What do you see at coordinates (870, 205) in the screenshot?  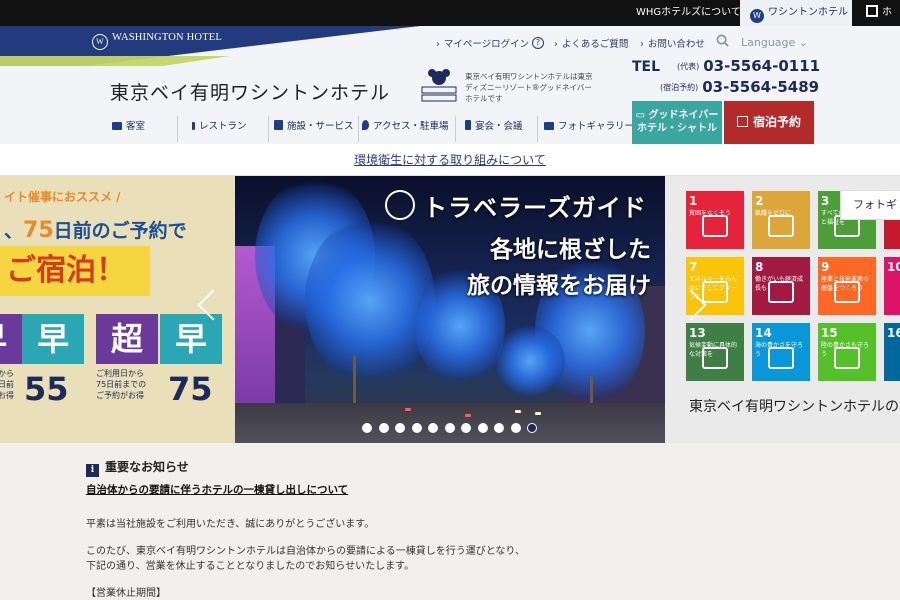 I see `photo-gallery-tab: フォトギ` at bounding box center [870, 205].